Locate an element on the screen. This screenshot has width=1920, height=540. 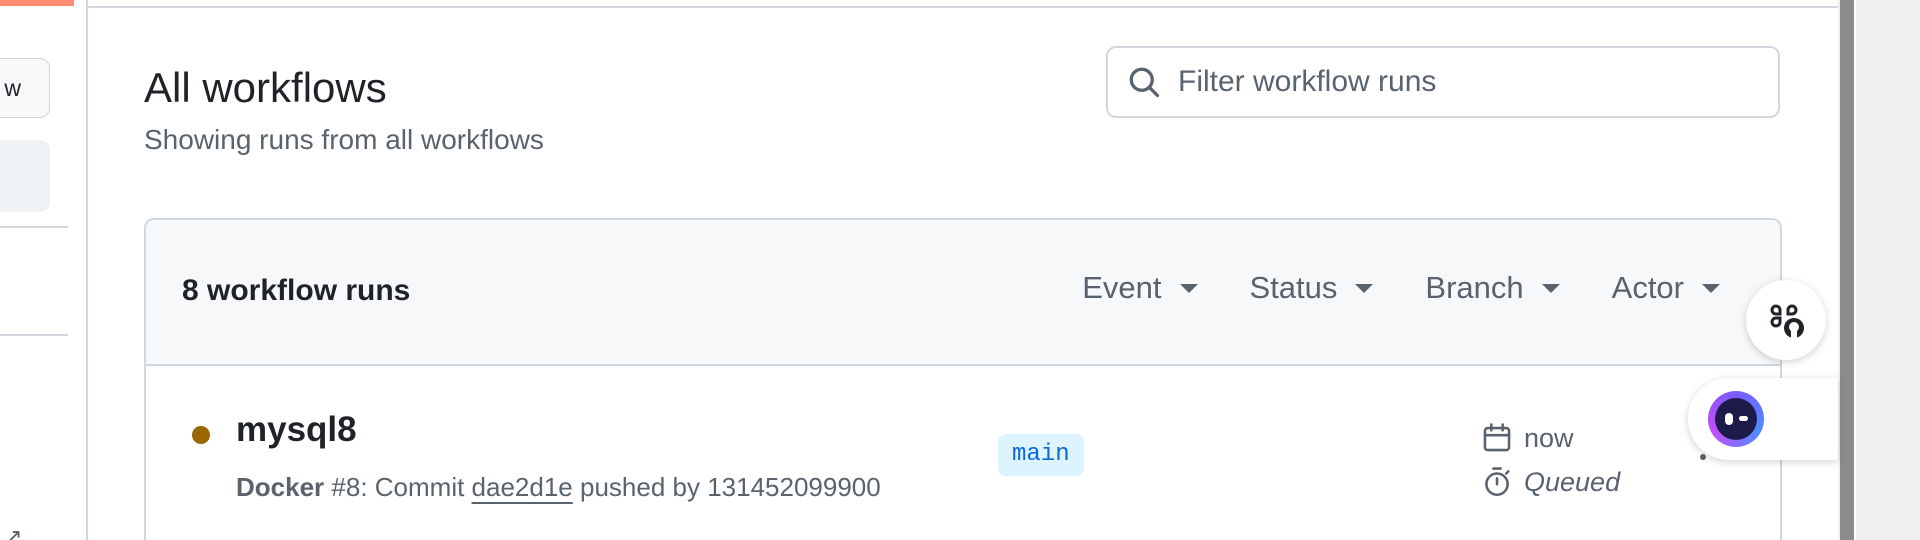
active-tab-indicator is located at coordinates (37, 3).